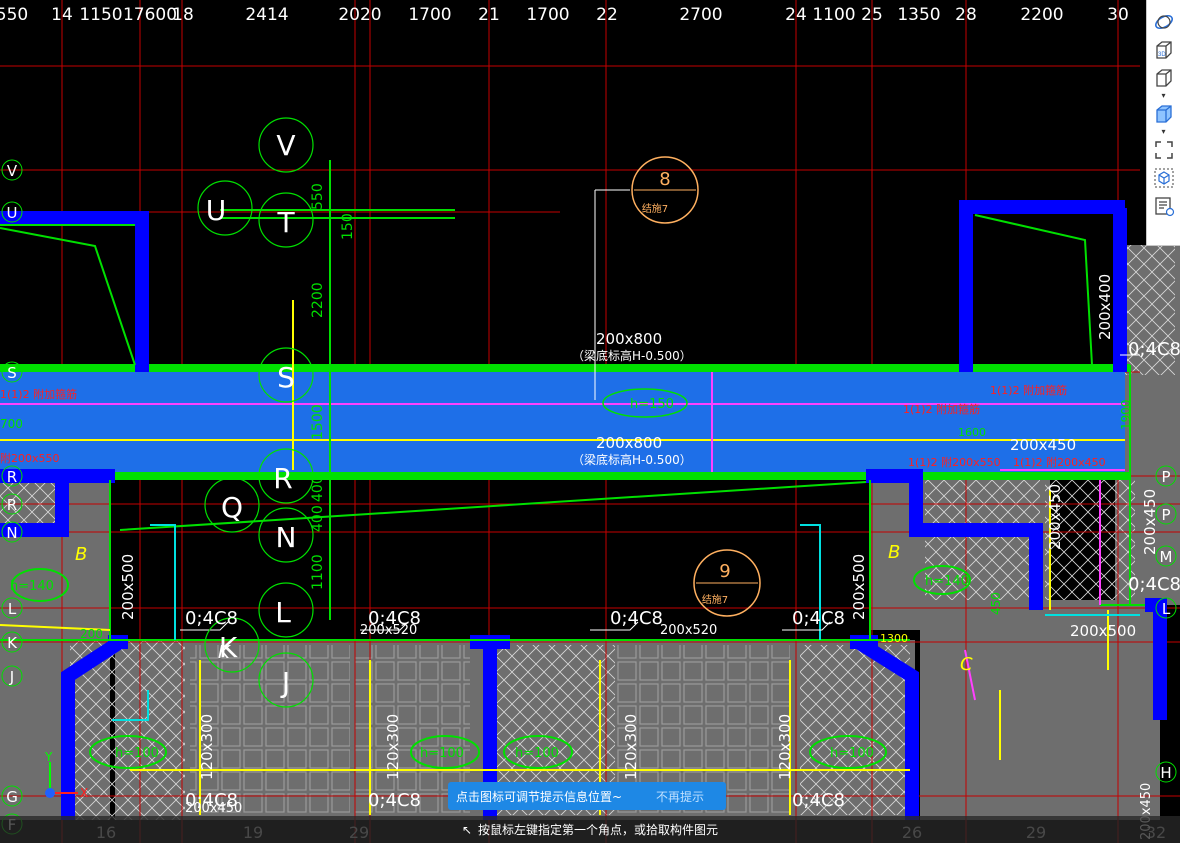 The width and height of the screenshot is (1180, 843). I want to click on left-axis-label: N, so click(11, 533).